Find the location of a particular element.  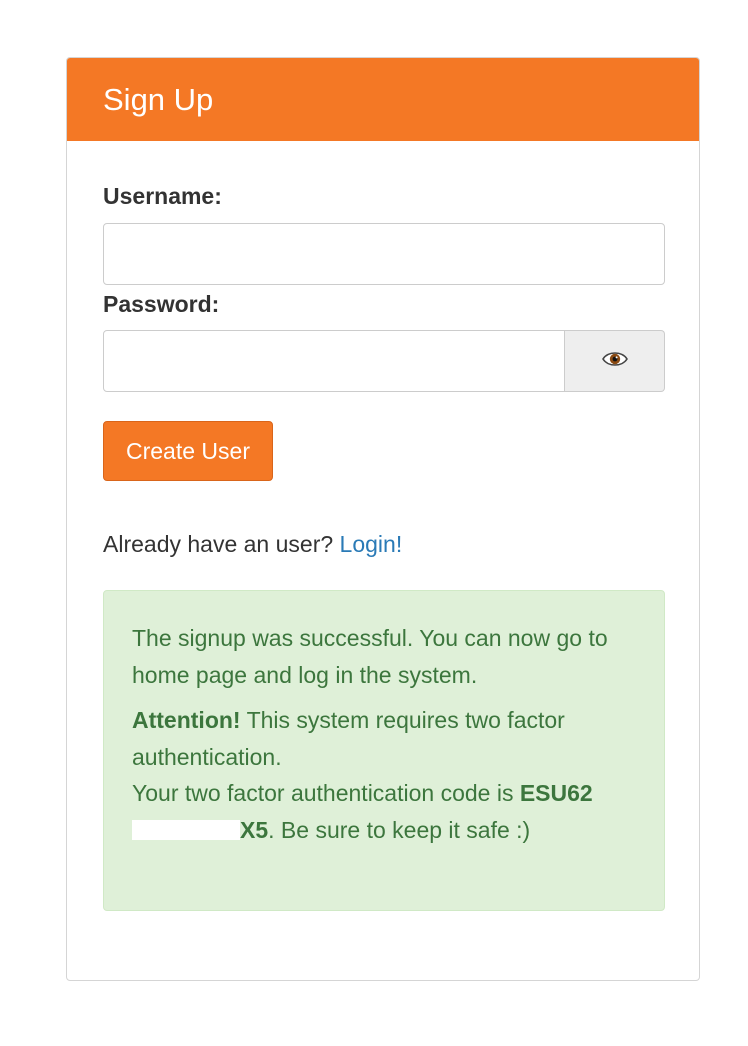

login-prompt: Already have an user? Login! is located at coordinates (252, 544).